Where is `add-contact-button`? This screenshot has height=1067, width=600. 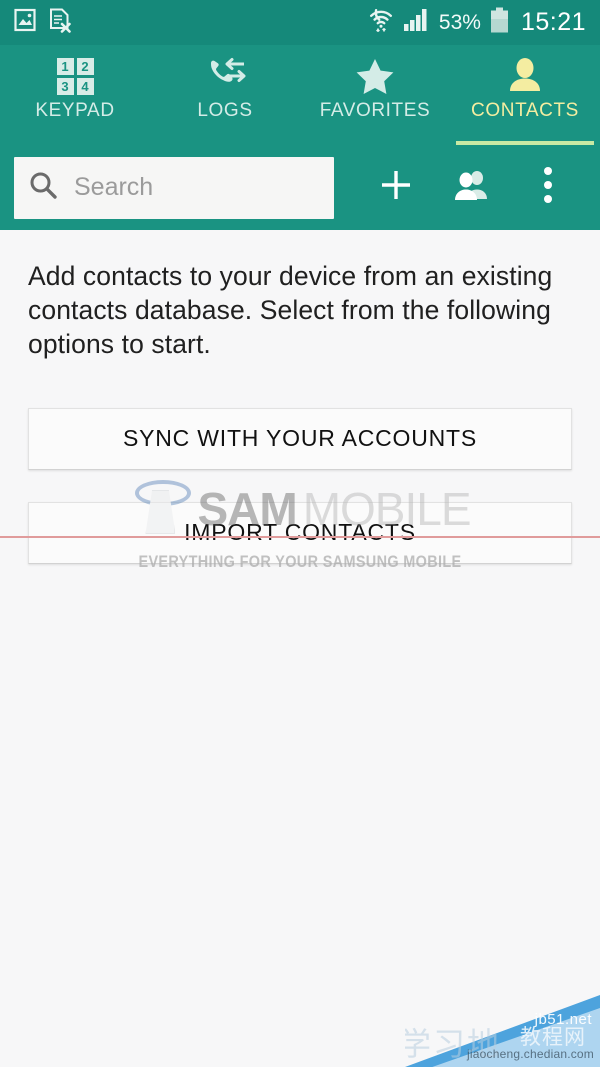 add-contact-button is located at coordinates (396, 188).